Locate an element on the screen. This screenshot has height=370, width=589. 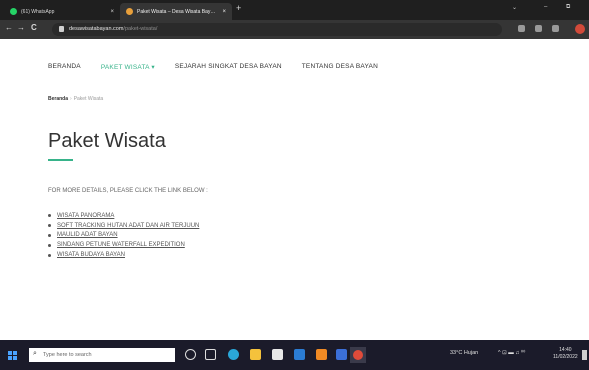
page-title: Paket Wisata is located at coordinates (107, 141).